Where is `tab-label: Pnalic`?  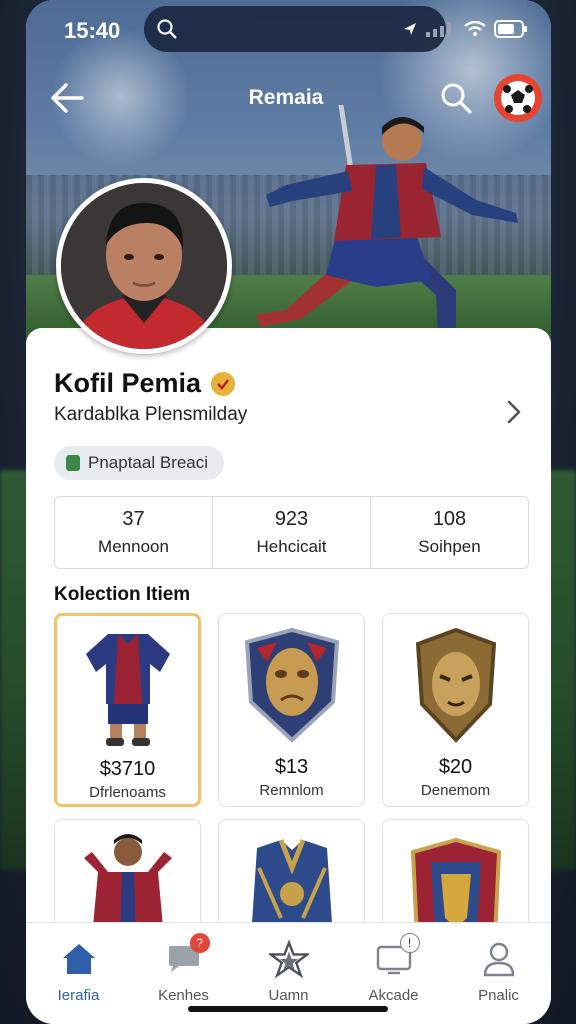
tab-label: Pnalic is located at coordinates (498, 995).